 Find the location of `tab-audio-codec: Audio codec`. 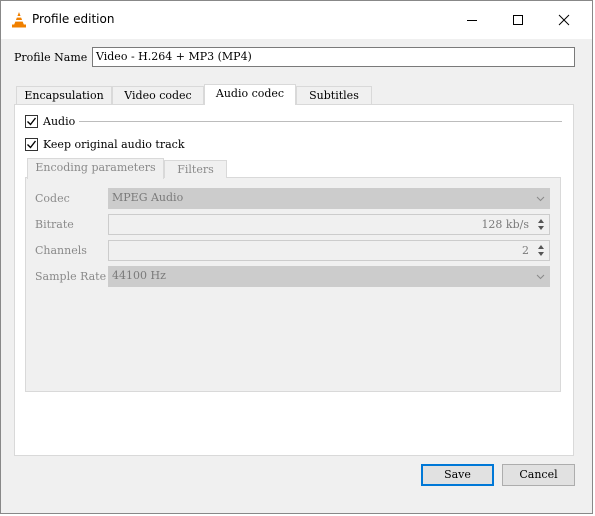

tab-audio-codec: Audio codec is located at coordinates (250, 94).